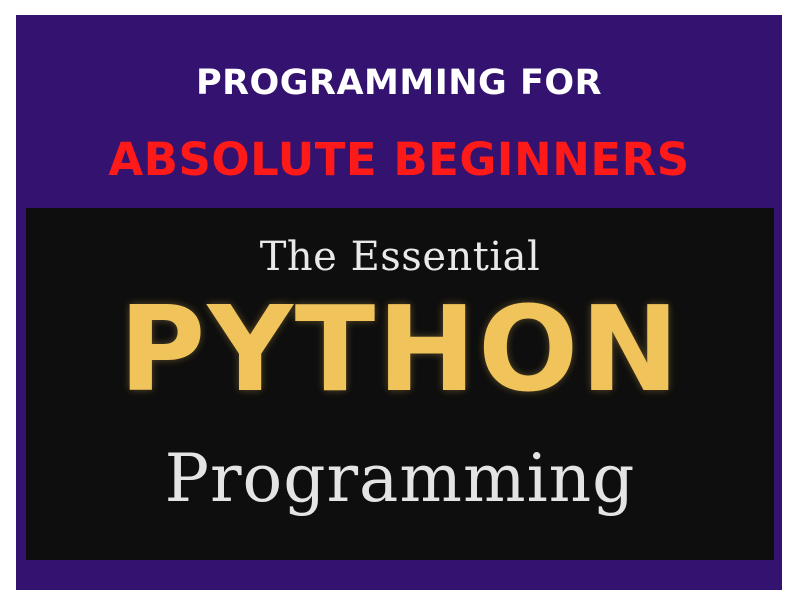 This screenshot has height=600, width=800. I want to click on cover-subtitle: The Essential, so click(400, 257).